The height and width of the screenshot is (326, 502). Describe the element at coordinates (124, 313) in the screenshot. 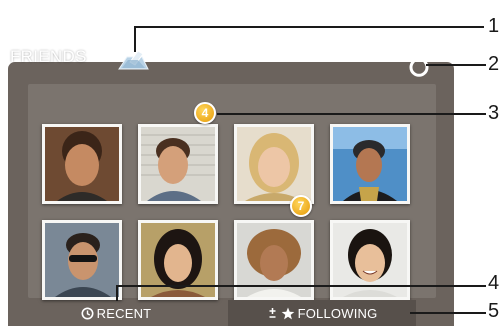

I see `tab-recent-label: RECENT` at that location.